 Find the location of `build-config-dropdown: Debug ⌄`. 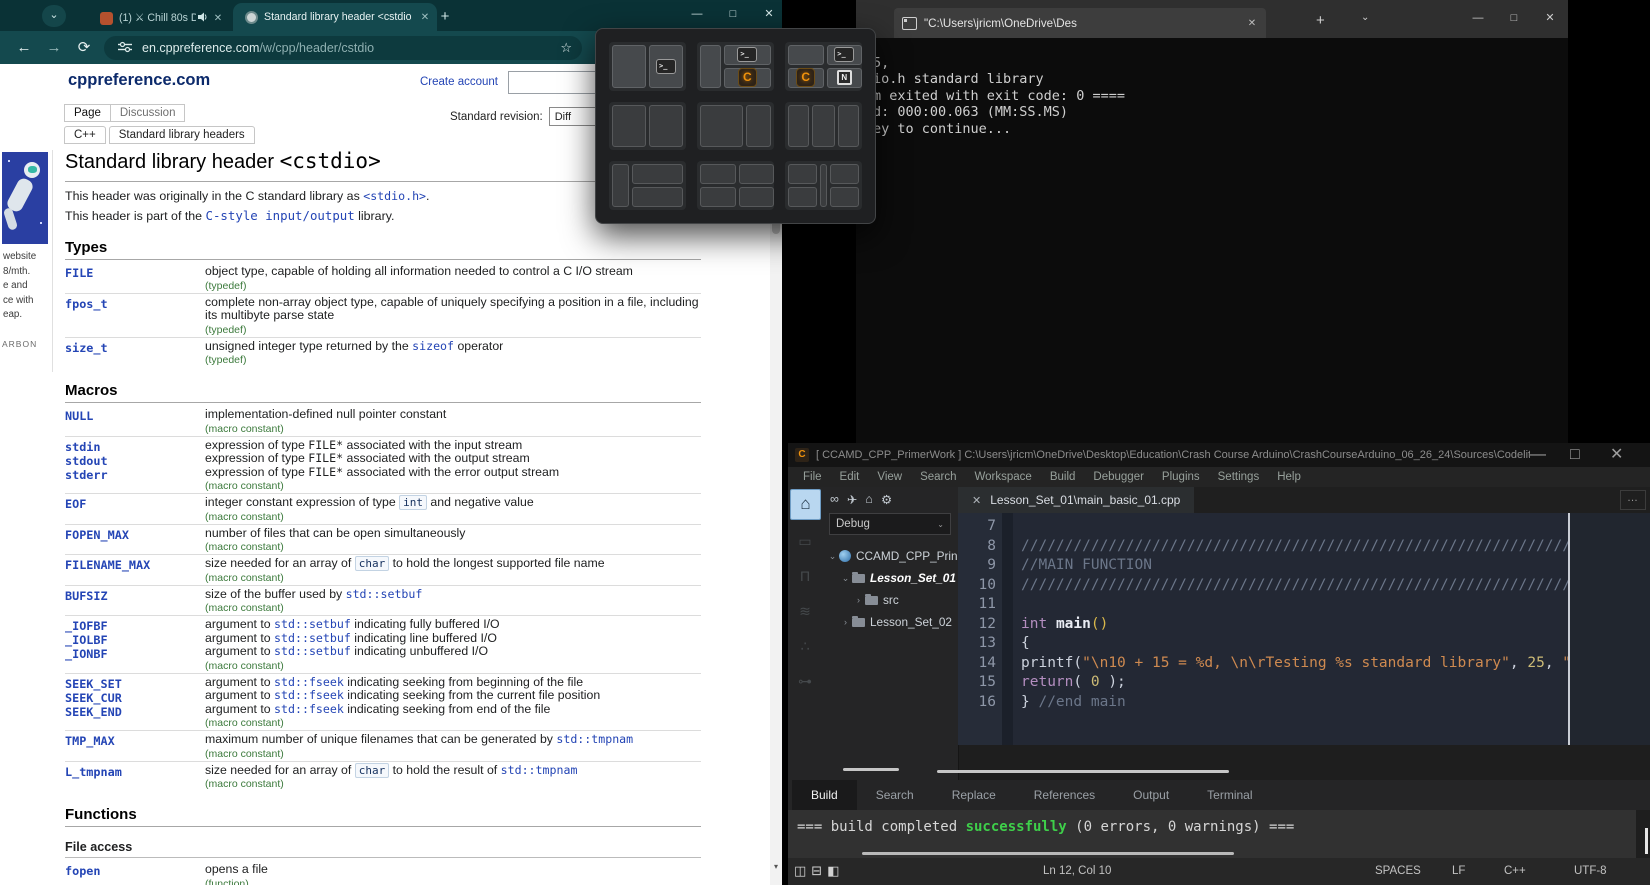

build-config-dropdown: Debug ⌄ is located at coordinates (890, 524).